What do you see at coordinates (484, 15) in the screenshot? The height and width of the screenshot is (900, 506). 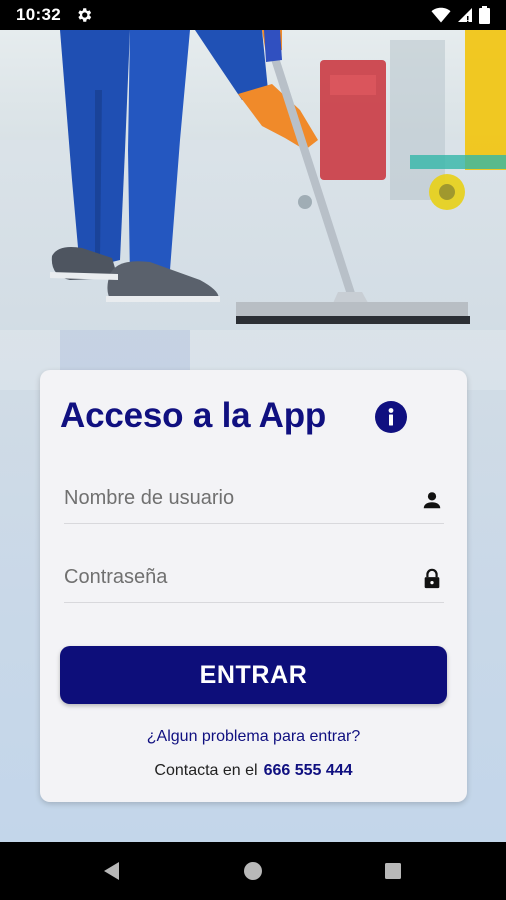 I see `battery-icon` at bounding box center [484, 15].